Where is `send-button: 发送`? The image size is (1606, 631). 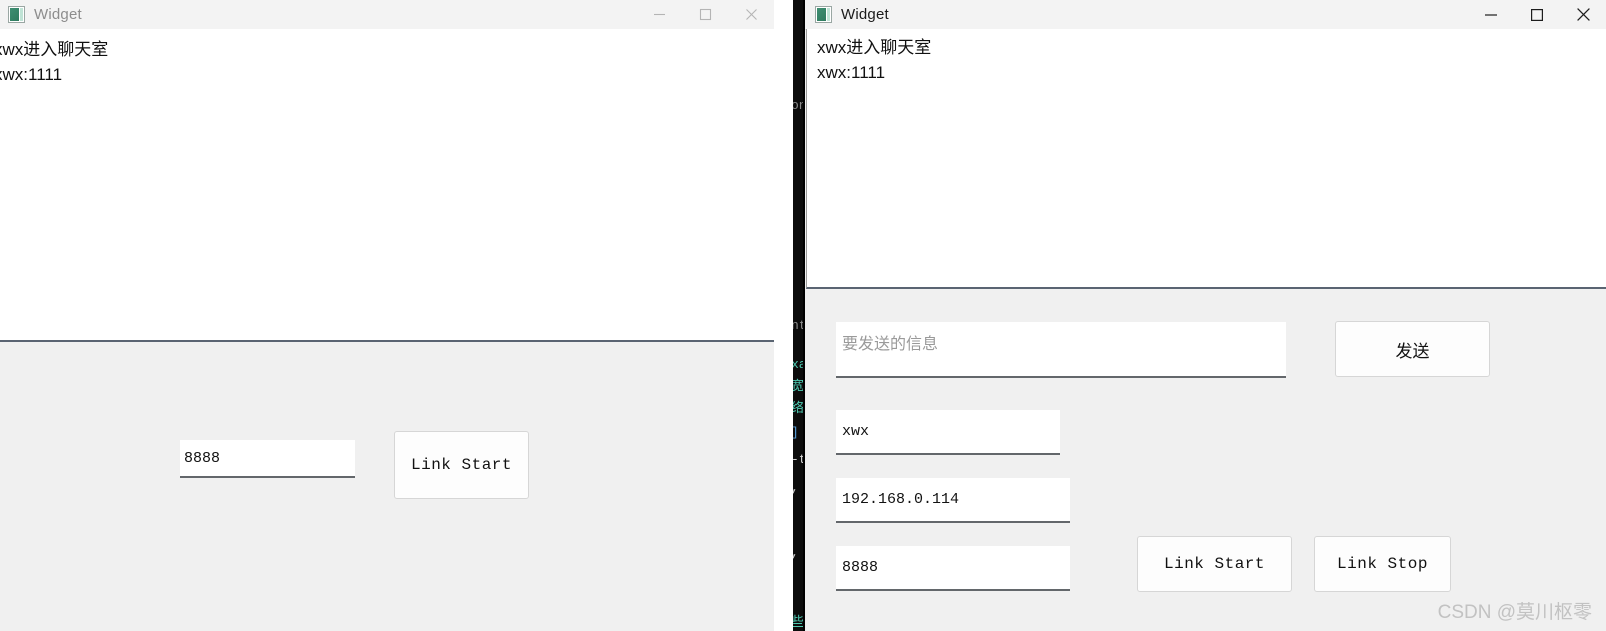 send-button: 发送 is located at coordinates (1412, 349).